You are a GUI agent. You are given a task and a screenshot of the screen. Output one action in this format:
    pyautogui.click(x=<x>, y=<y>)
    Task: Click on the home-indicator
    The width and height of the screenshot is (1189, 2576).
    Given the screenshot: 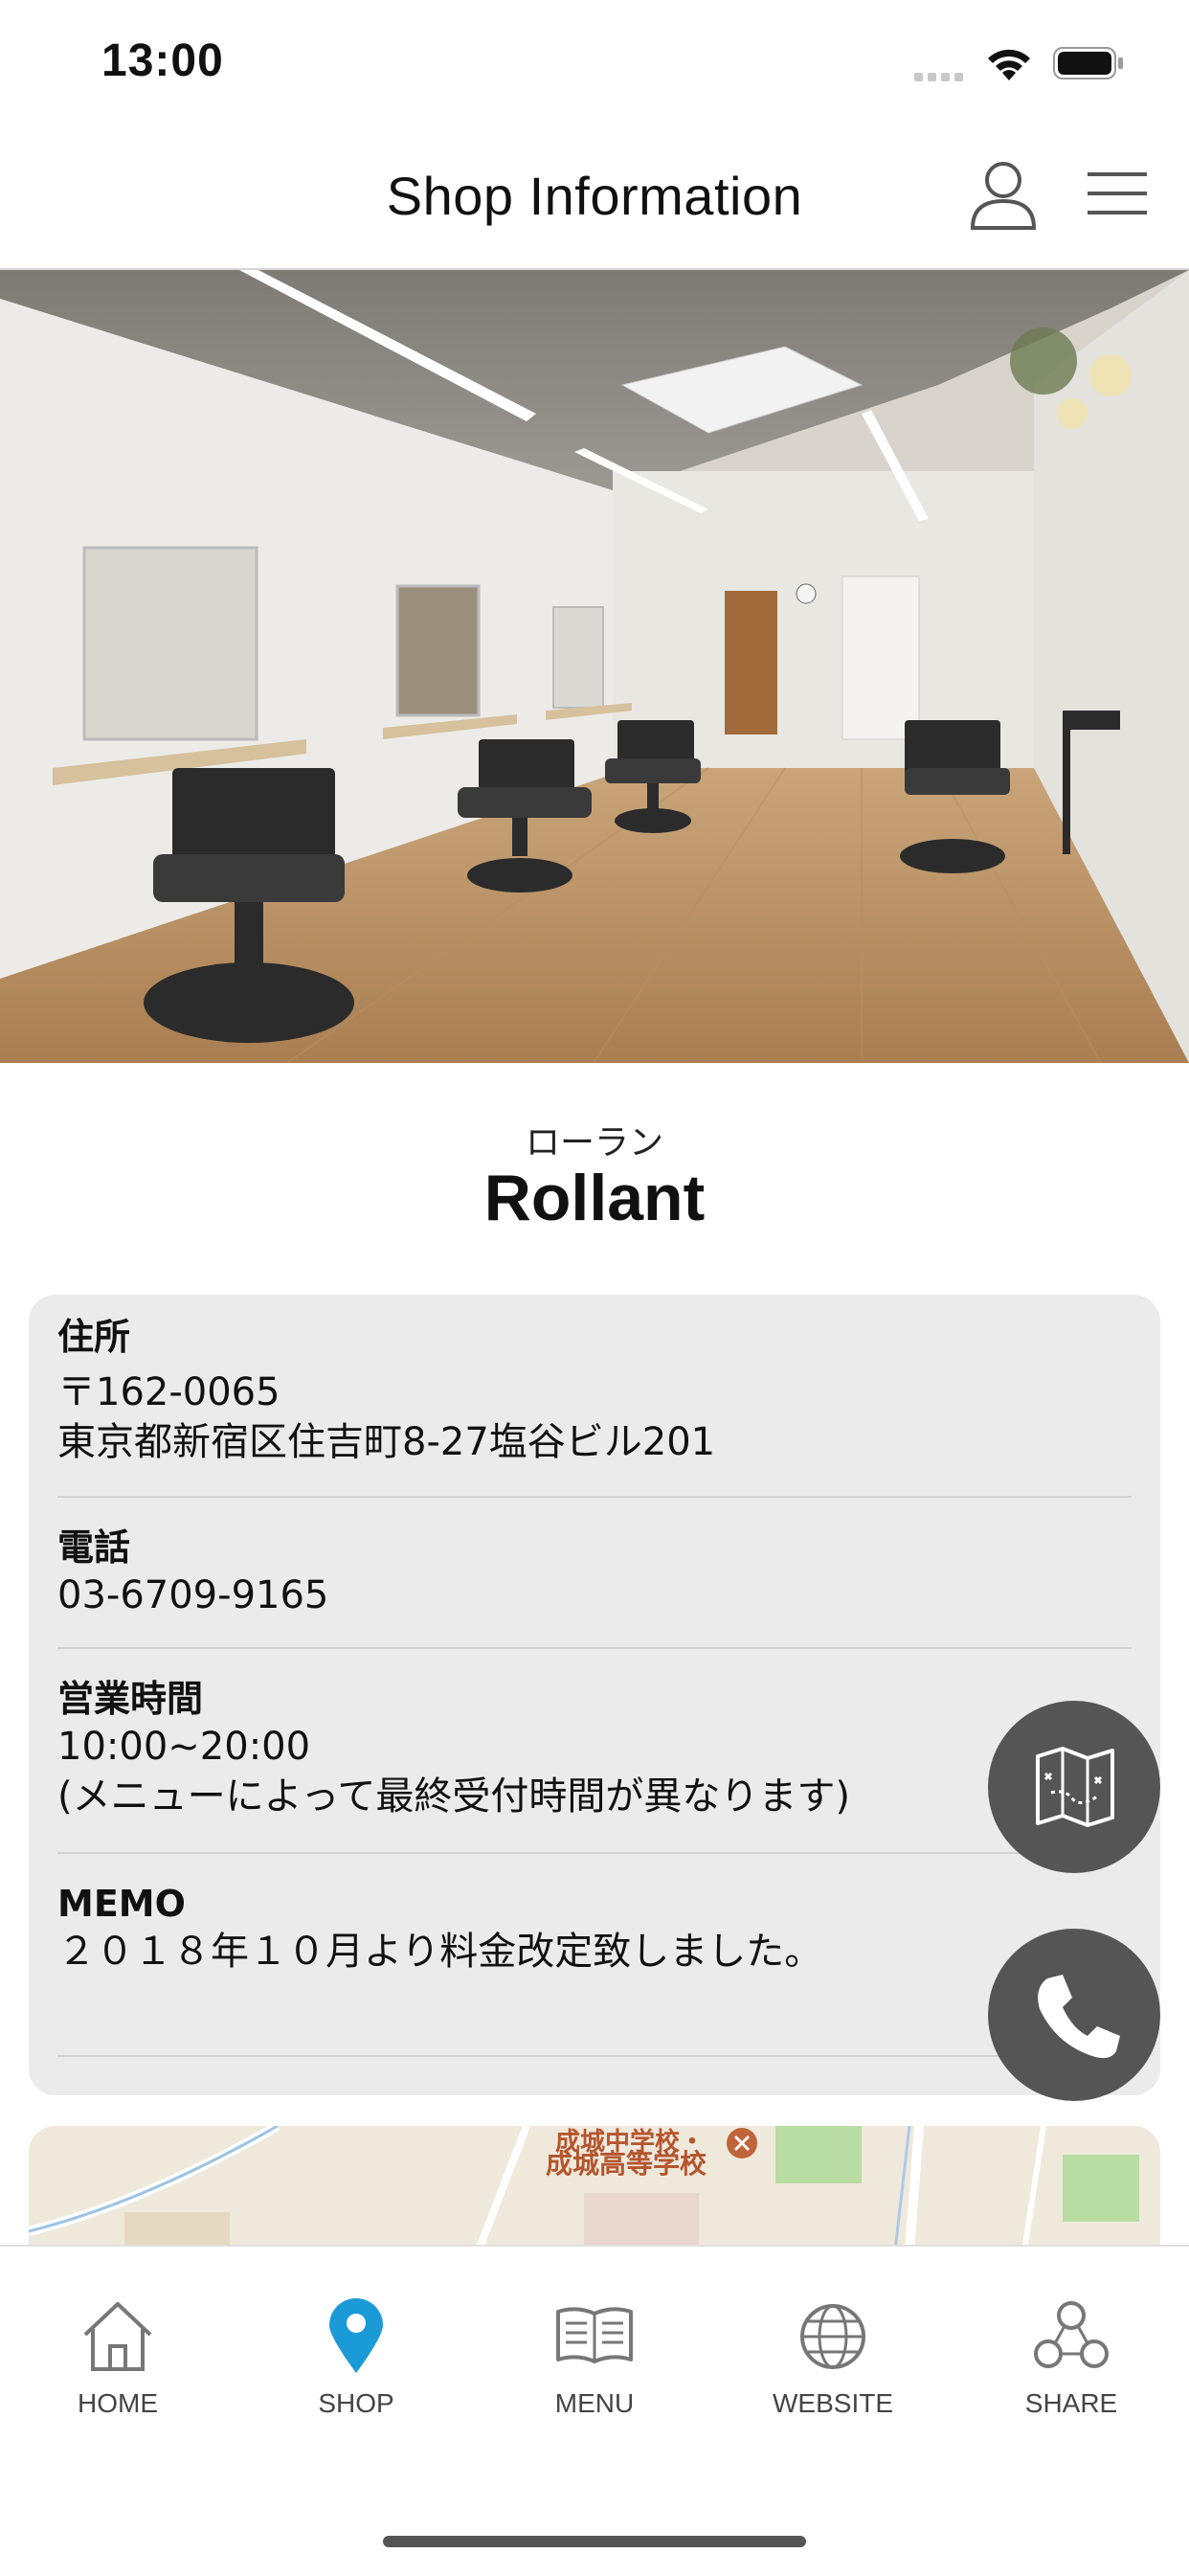 What is the action you would take?
    pyautogui.click(x=594, y=2541)
    